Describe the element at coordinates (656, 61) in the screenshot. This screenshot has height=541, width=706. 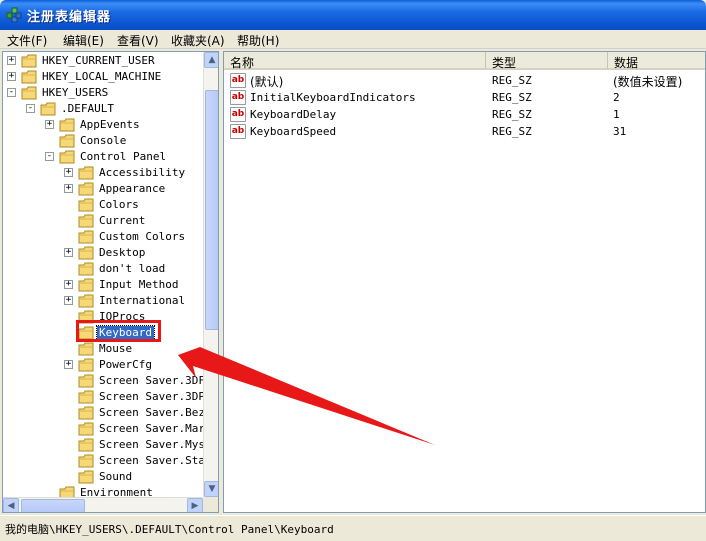
I see `column-header-data: 数据` at that location.